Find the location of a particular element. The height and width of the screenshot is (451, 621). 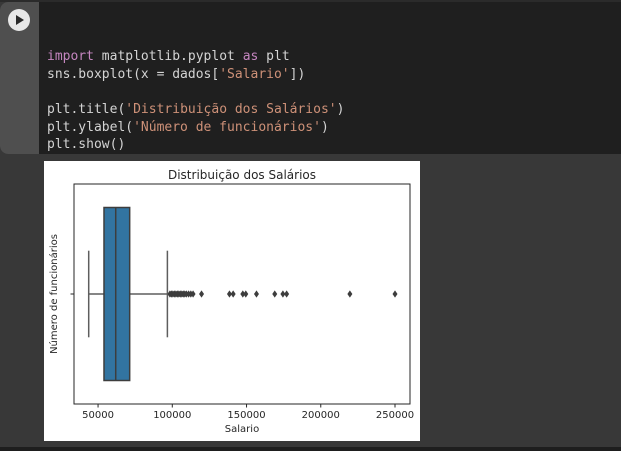

x-tick-label: 200000 is located at coordinates (321, 415).